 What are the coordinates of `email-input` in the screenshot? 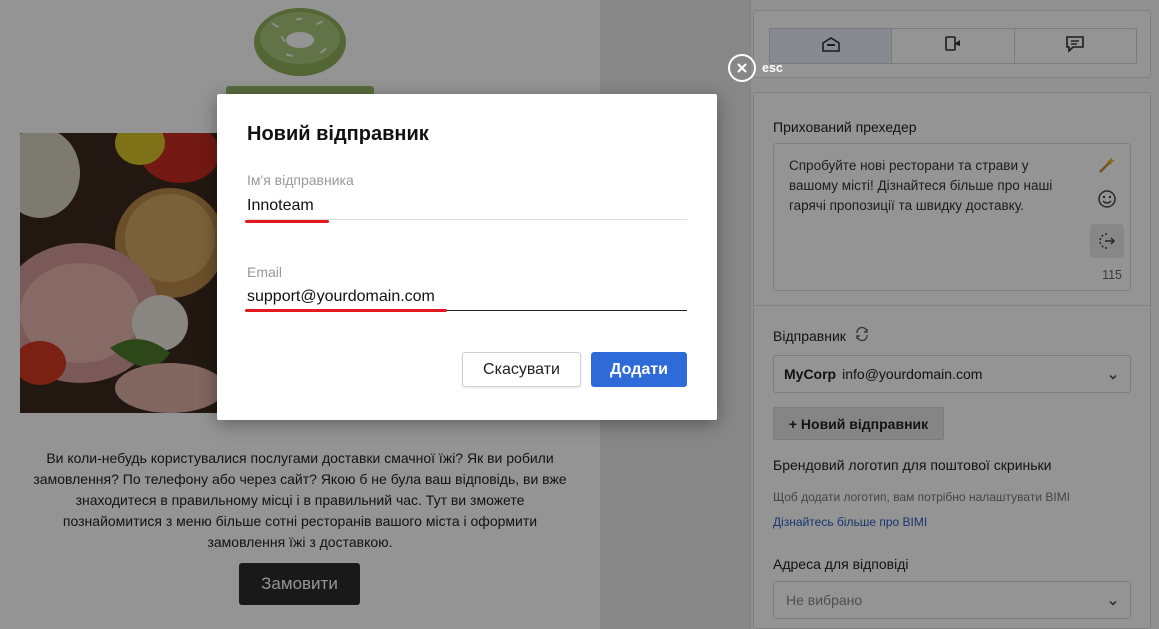 It's located at (467, 297).